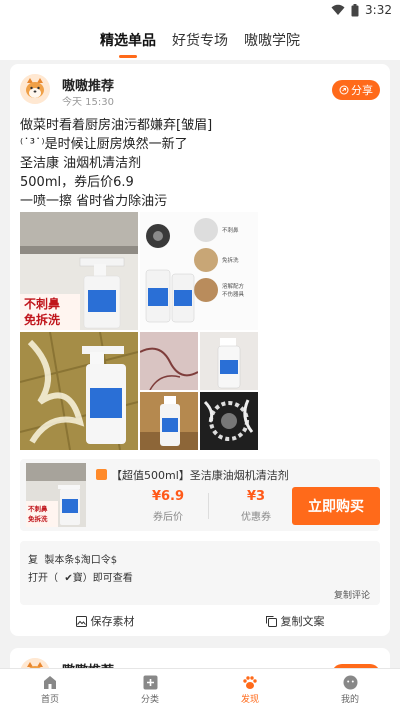 The width and height of the screenshot is (400, 710). What do you see at coordinates (338, 9) in the screenshot?
I see `wifi-icon` at bounding box center [338, 9].